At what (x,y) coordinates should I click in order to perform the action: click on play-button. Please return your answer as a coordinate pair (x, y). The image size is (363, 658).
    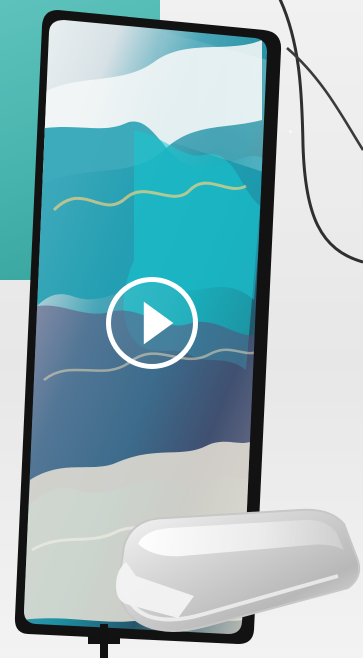
    Looking at the image, I should click on (152, 323).